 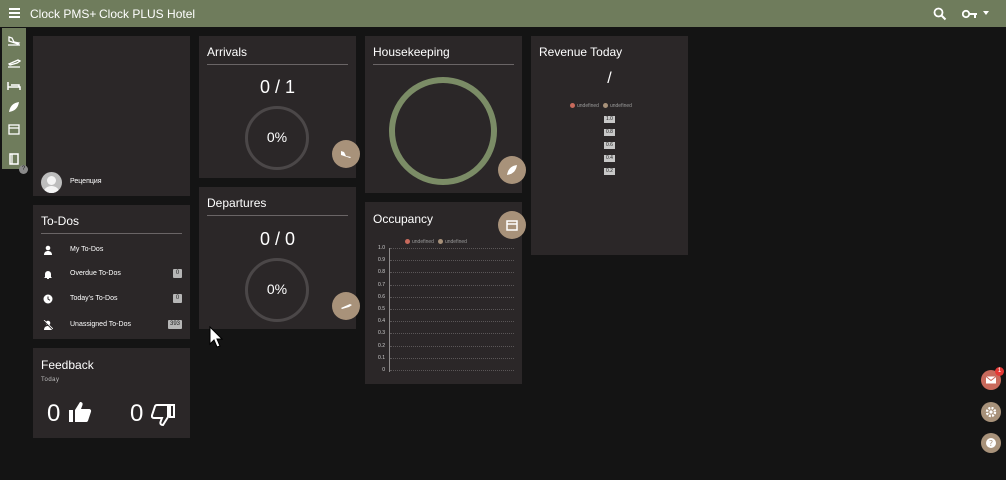 What do you see at coordinates (80, 412) in the screenshot?
I see `thumbs-up-icon` at bounding box center [80, 412].